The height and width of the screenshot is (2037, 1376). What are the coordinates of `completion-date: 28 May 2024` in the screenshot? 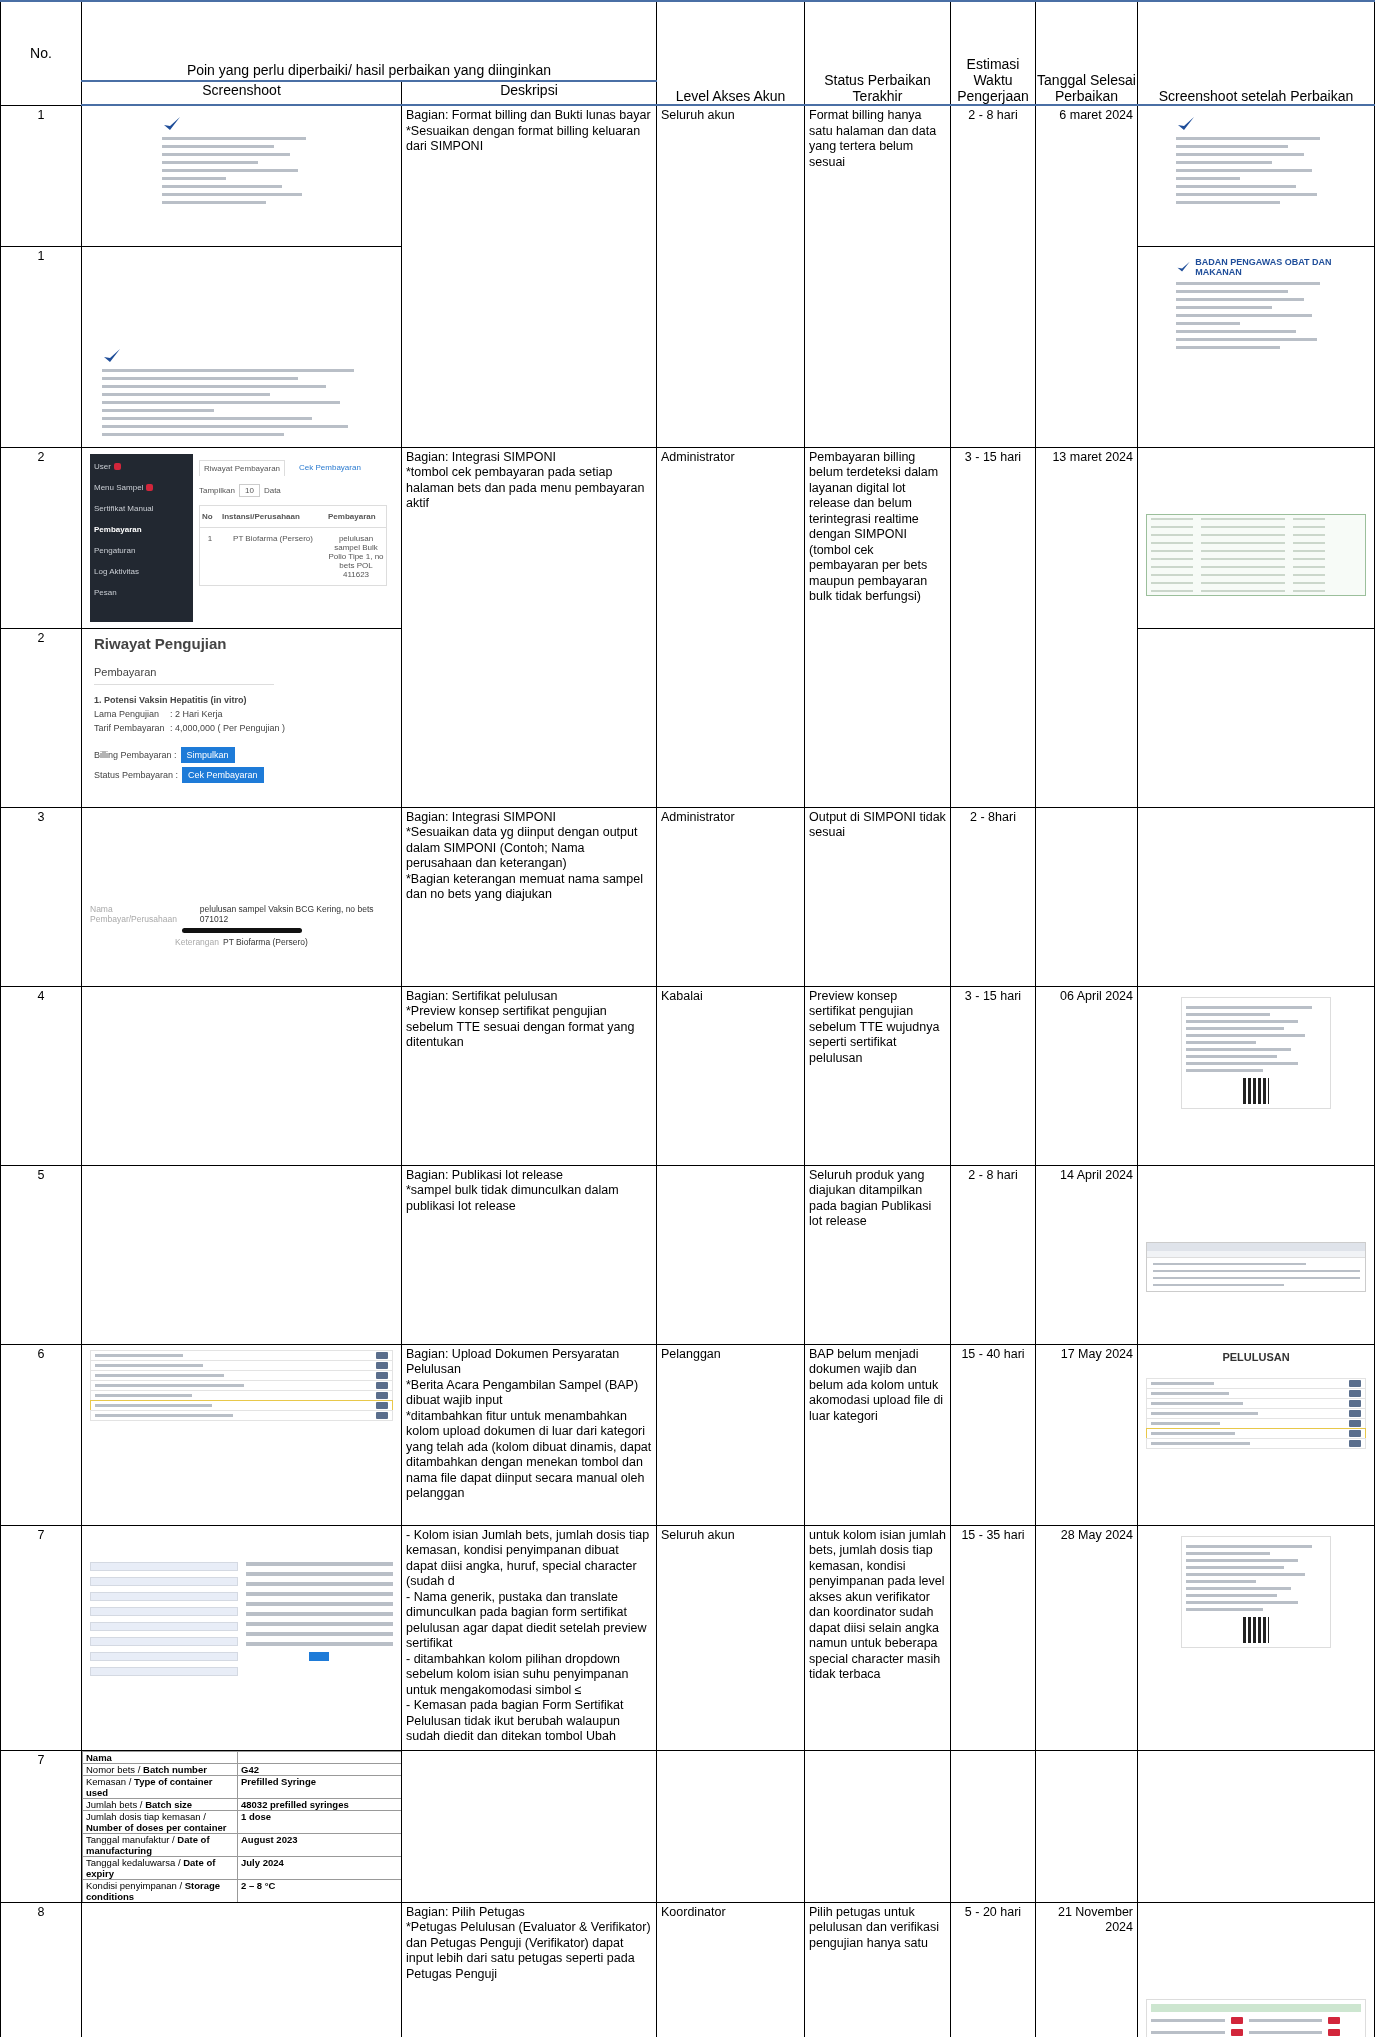 It's located at (1096, 1535).